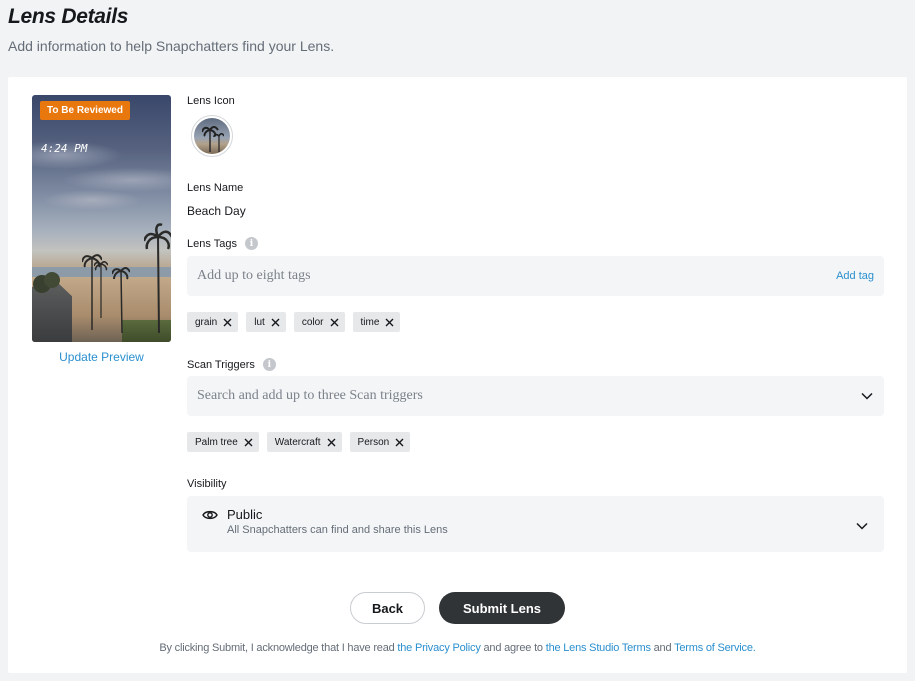  I want to click on add-tag-button: Add tag, so click(855, 276).